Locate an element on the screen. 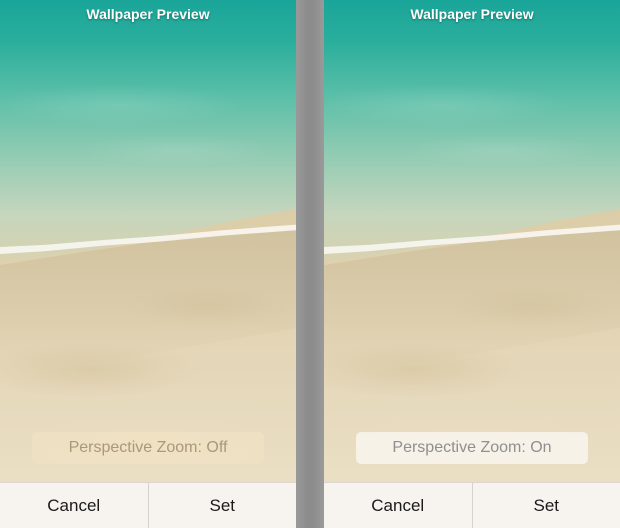 This screenshot has width=620, height=528. screen-divider is located at coordinates (310, 264).